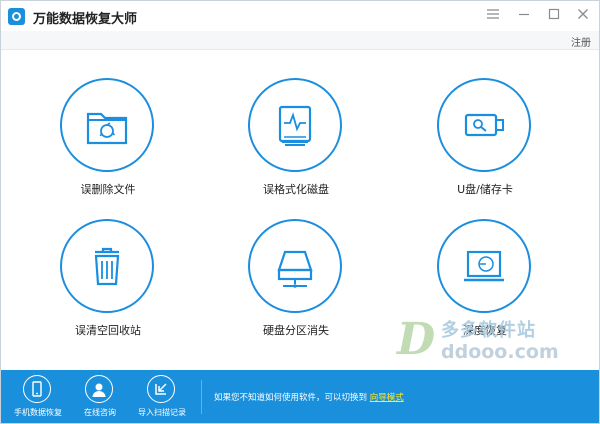 This screenshot has width=600, height=424. I want to click on phone-icon, so click(37, 389).